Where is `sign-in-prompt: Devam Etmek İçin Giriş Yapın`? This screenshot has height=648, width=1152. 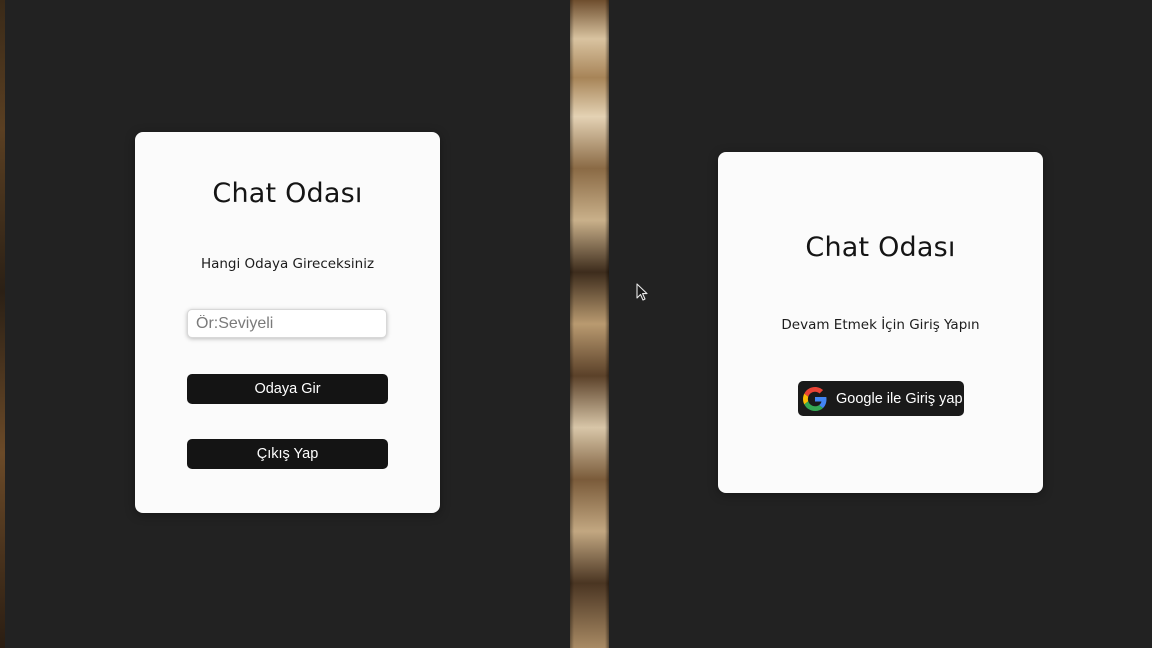 sign-in-prompt: Devam Etmek İçin Giriş Yapın is located at coordinates (880, 325).